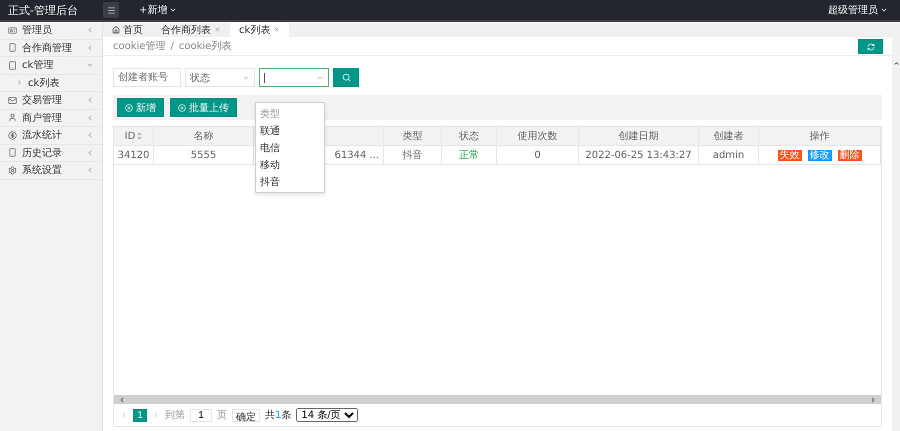 This screenshot has height=431, width=900. Describe the element at coordinates (290, 130) in the screenshot. I see `dropdown-option: 联通` at that location.